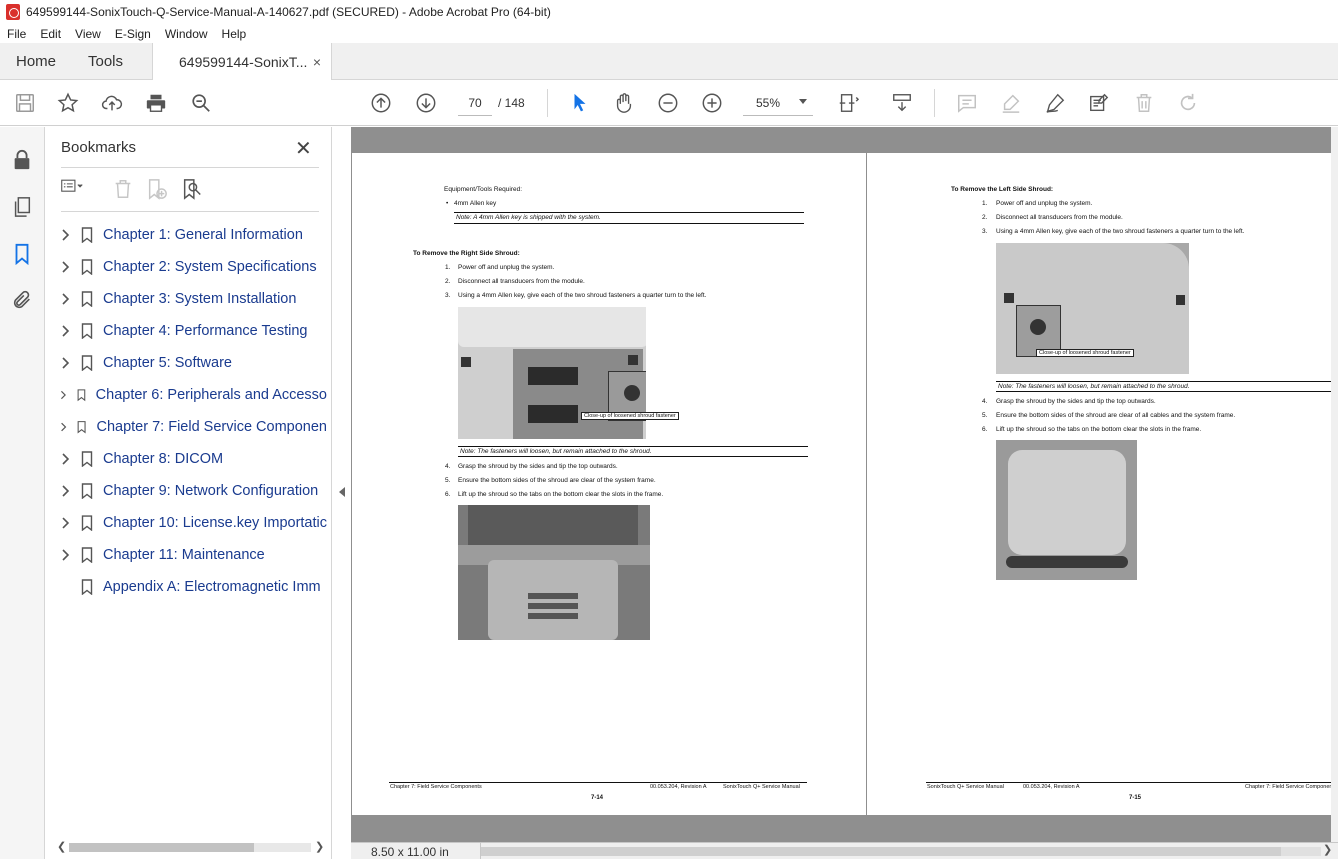  I want to click on delete-bookmark-icon, so click(123, 189).